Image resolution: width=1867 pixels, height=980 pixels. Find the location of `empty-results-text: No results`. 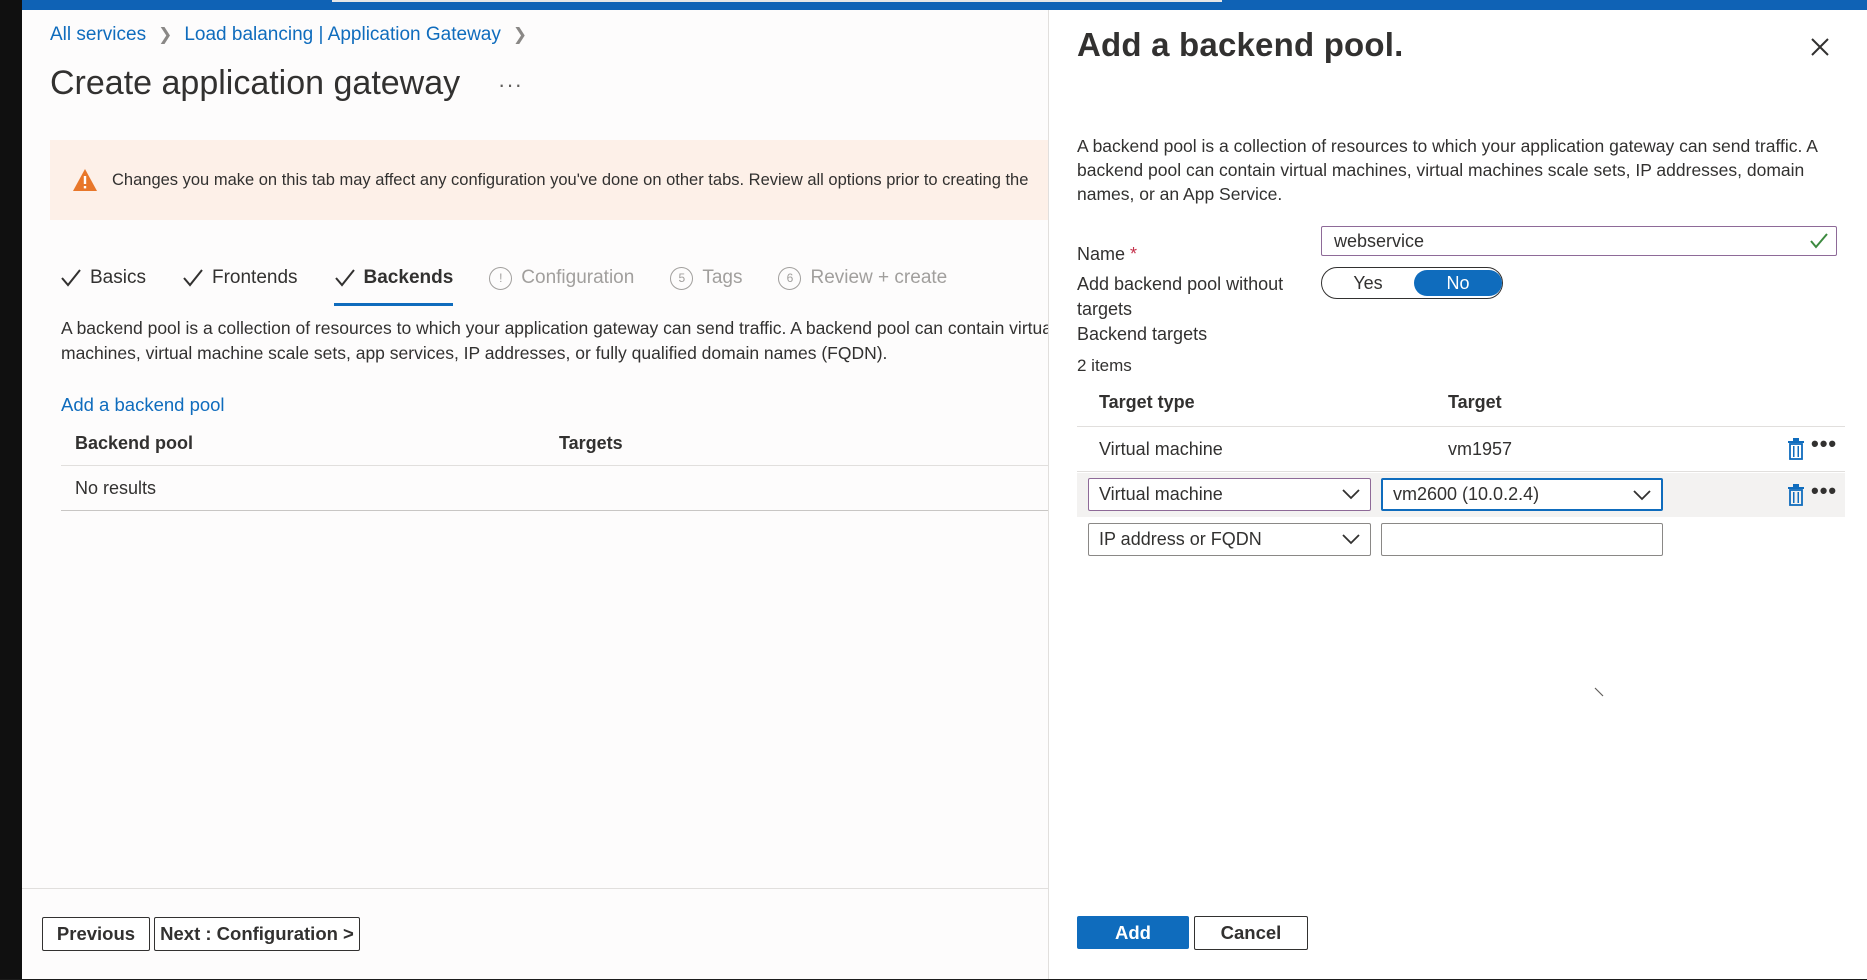

empty-results-text: No results is located at coordinates (116, 487).